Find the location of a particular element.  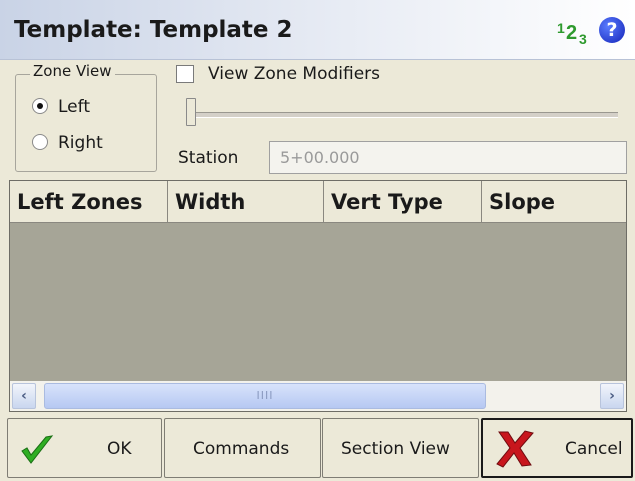

column-header-width: Width is located at coordinates (246, 202).